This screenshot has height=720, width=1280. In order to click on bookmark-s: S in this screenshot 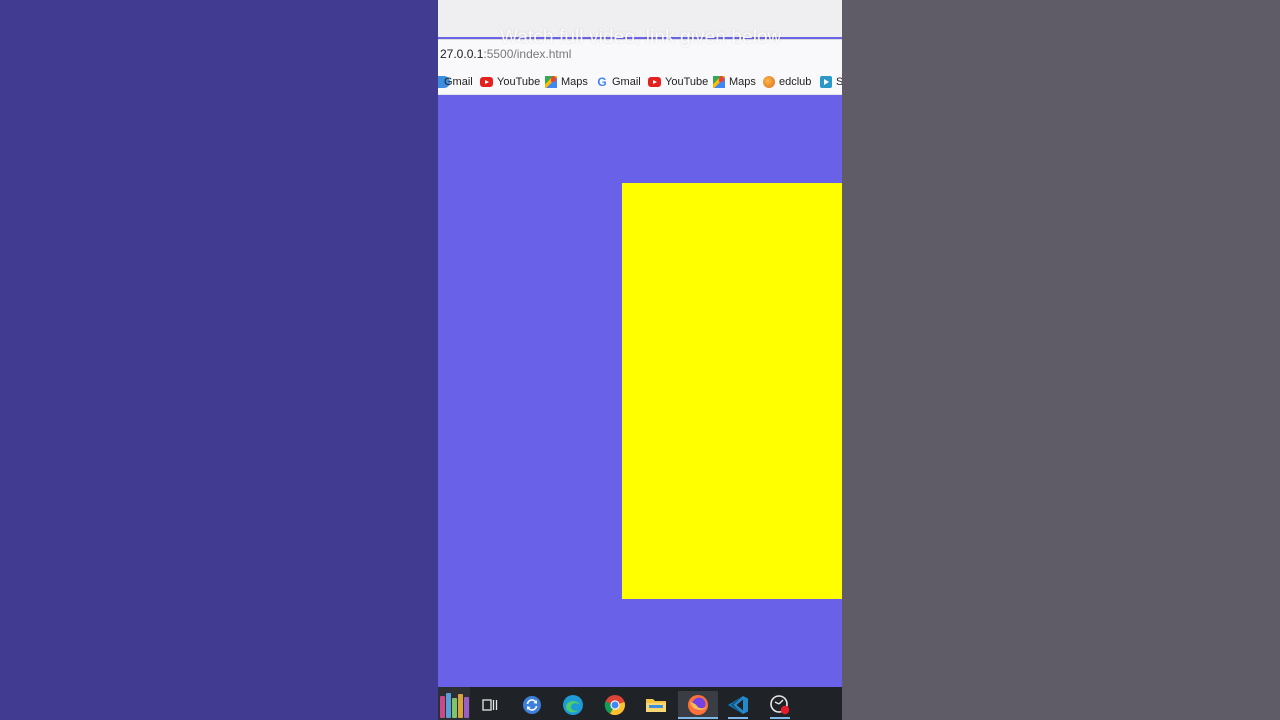, I will do `click(831, 82)`.